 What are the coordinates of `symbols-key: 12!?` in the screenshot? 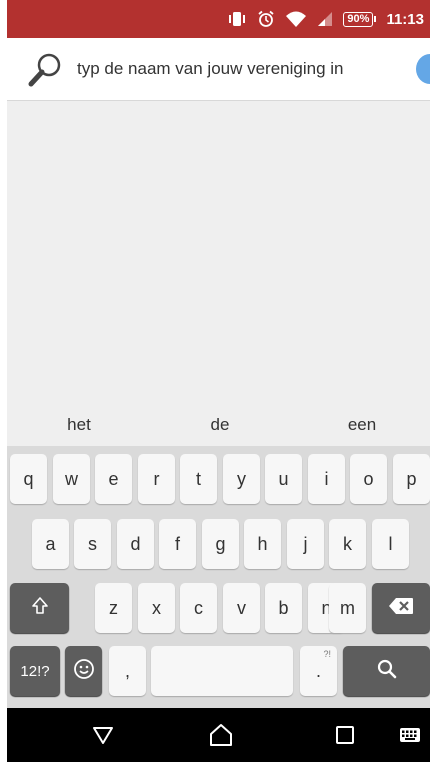 It's located at (35, 671).